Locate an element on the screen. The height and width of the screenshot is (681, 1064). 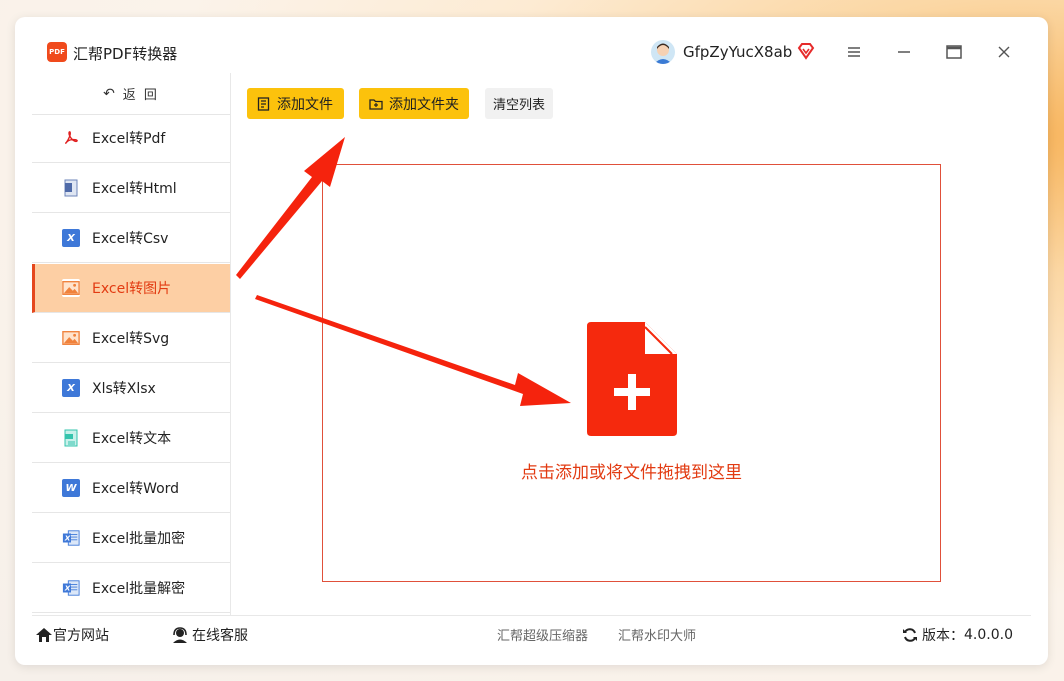
sidebar-item-excel-to-text: Excel转文本 is located at coordinates (131, 438).